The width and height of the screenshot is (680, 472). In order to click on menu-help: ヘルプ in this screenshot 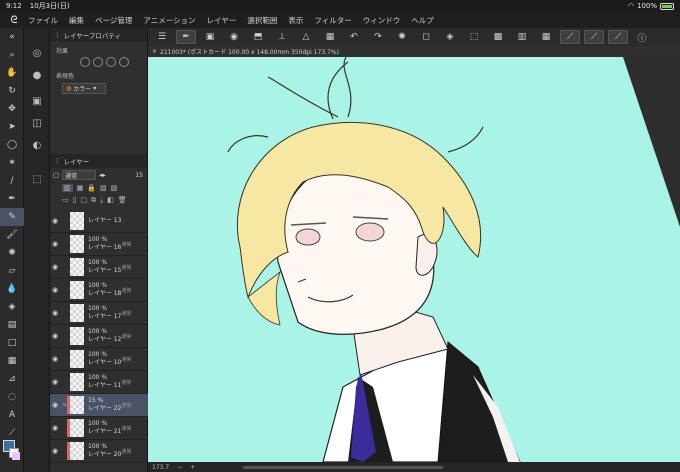, I will do `click(422, 20)`.